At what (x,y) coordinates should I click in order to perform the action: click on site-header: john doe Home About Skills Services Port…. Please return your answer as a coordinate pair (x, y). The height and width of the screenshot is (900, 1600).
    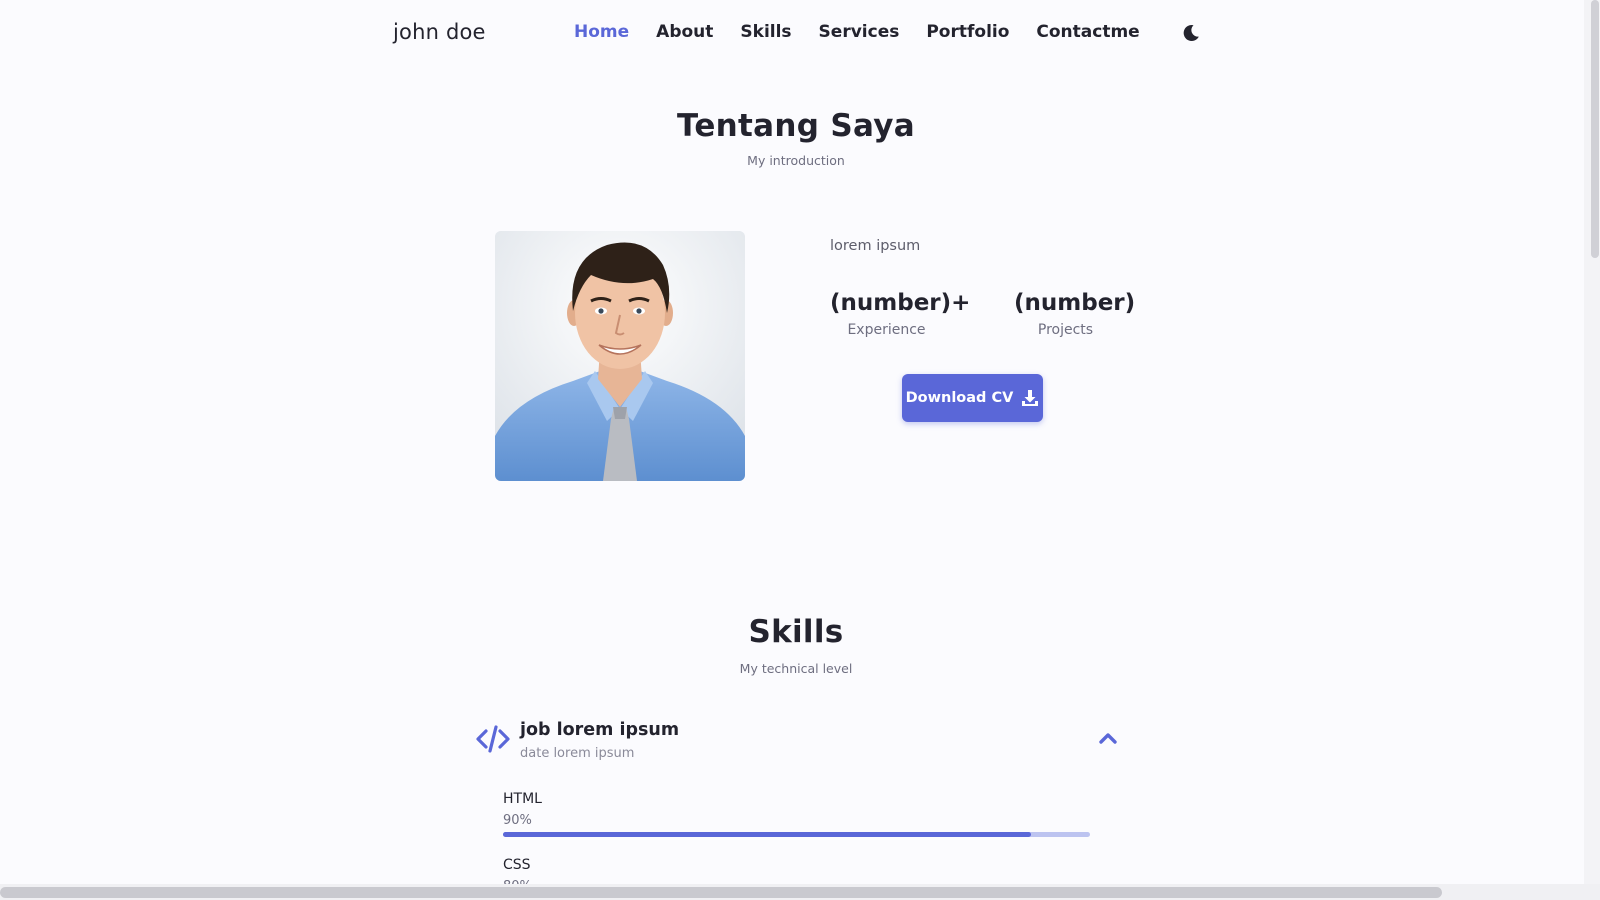
    Looking at the image, I should click on (792, 33).